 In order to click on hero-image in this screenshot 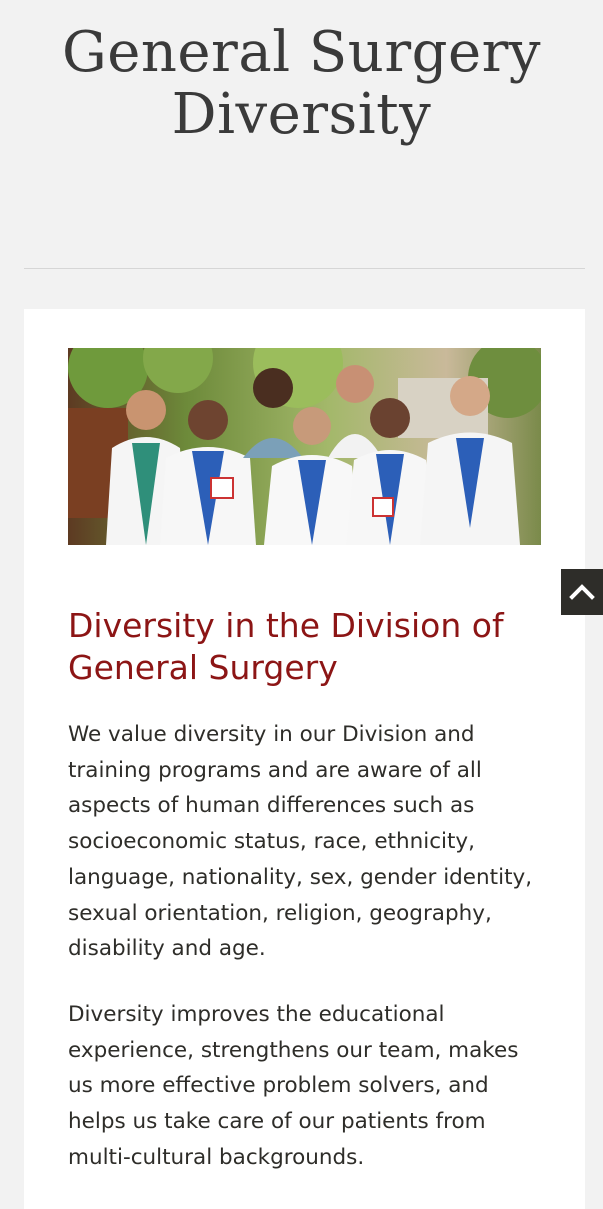, I will do `click(304, 446)`.